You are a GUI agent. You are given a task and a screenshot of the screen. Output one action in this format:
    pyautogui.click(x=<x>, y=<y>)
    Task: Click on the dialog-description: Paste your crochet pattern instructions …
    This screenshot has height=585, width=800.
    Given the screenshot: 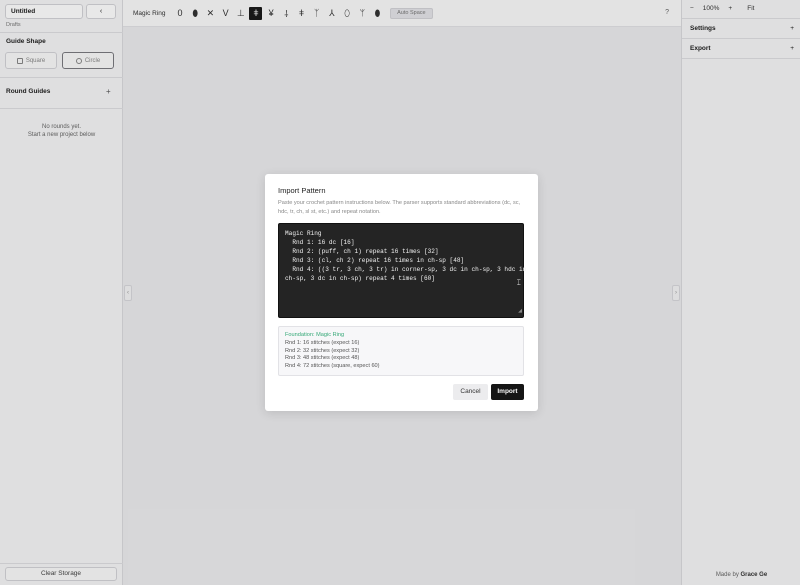 What is the action you would take?
    pyautogui.click(x=399, y=207)
    